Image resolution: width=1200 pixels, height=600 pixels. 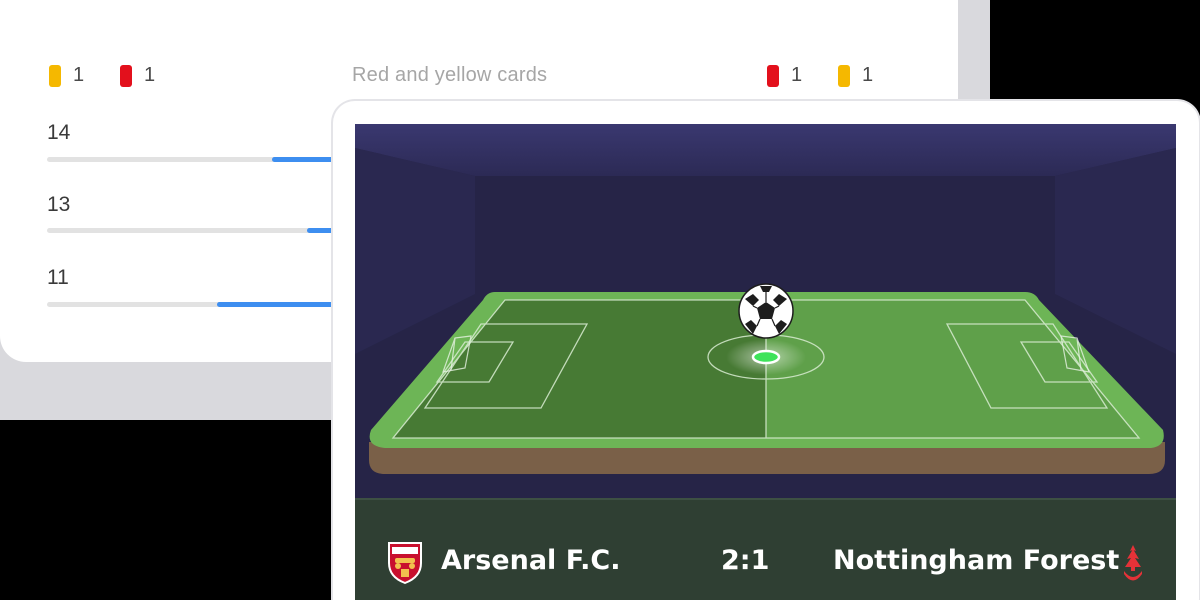 I want to click on match-score: 2:1, so click(x=745, y=560).